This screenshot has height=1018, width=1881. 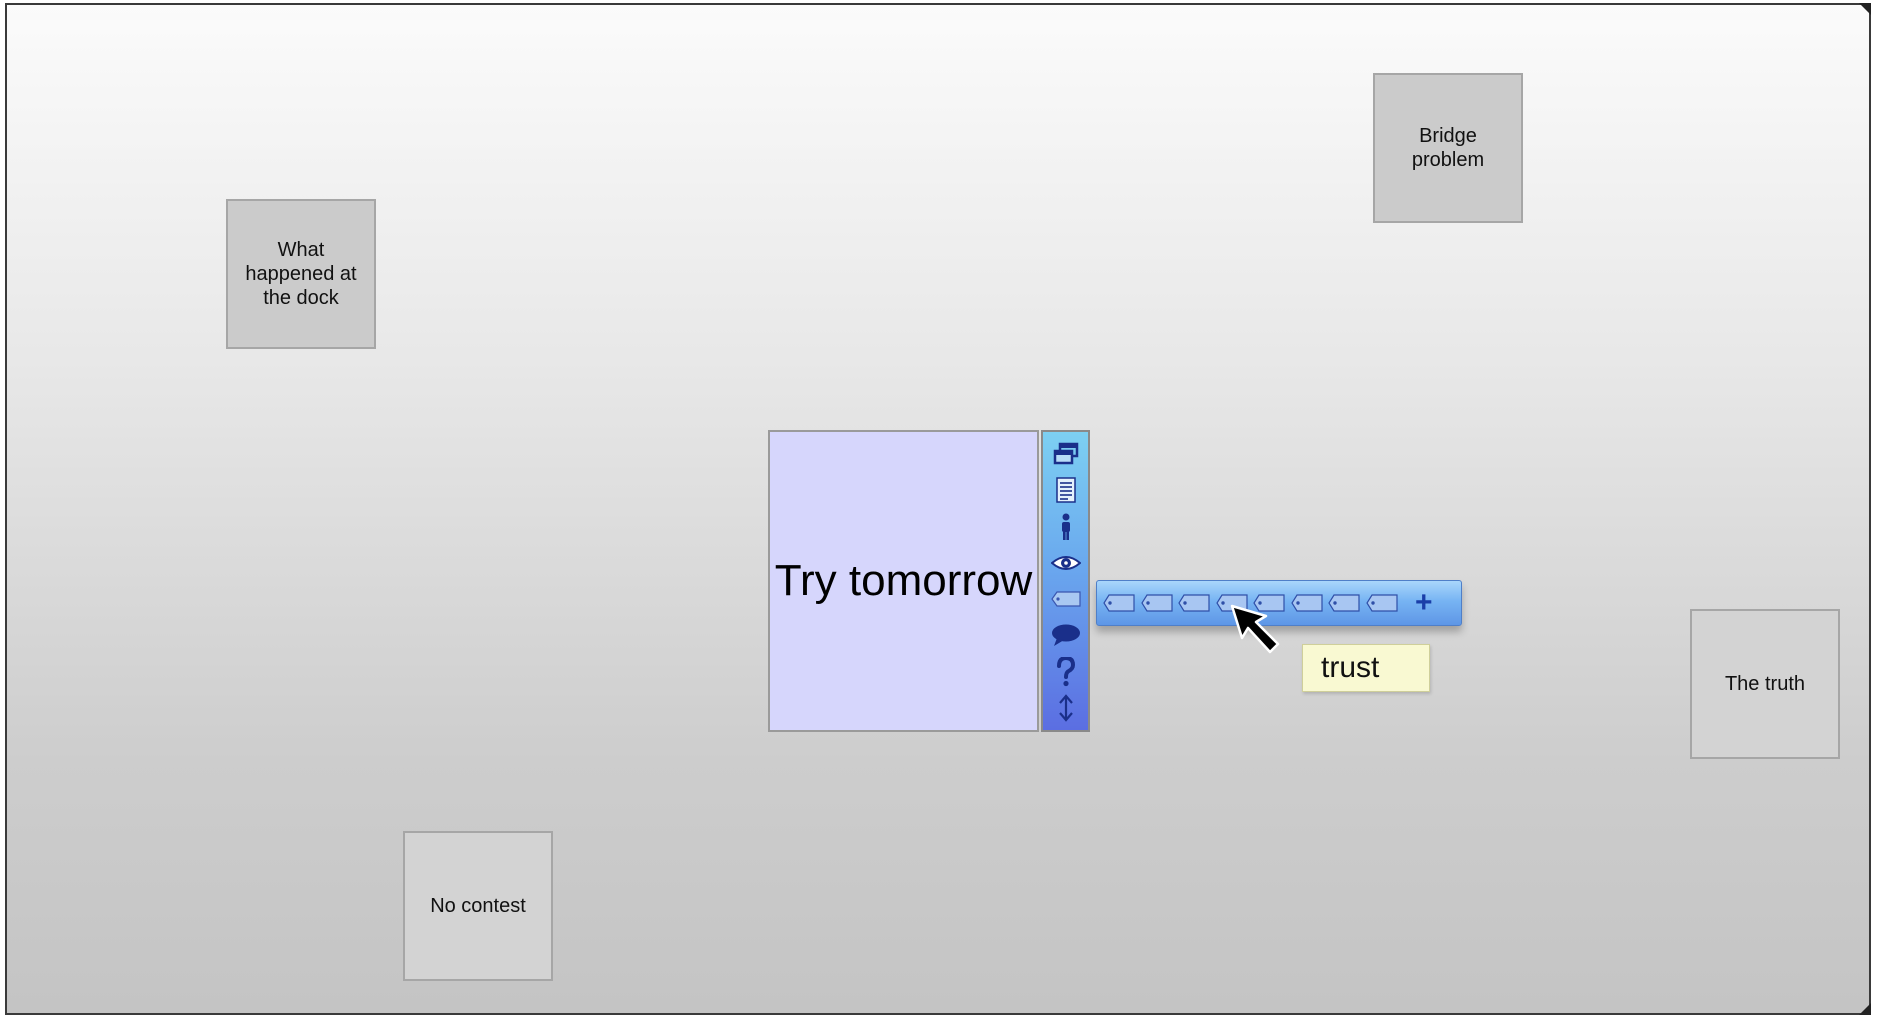 I want to click on eye-icon, so click(x=1066, y=563).